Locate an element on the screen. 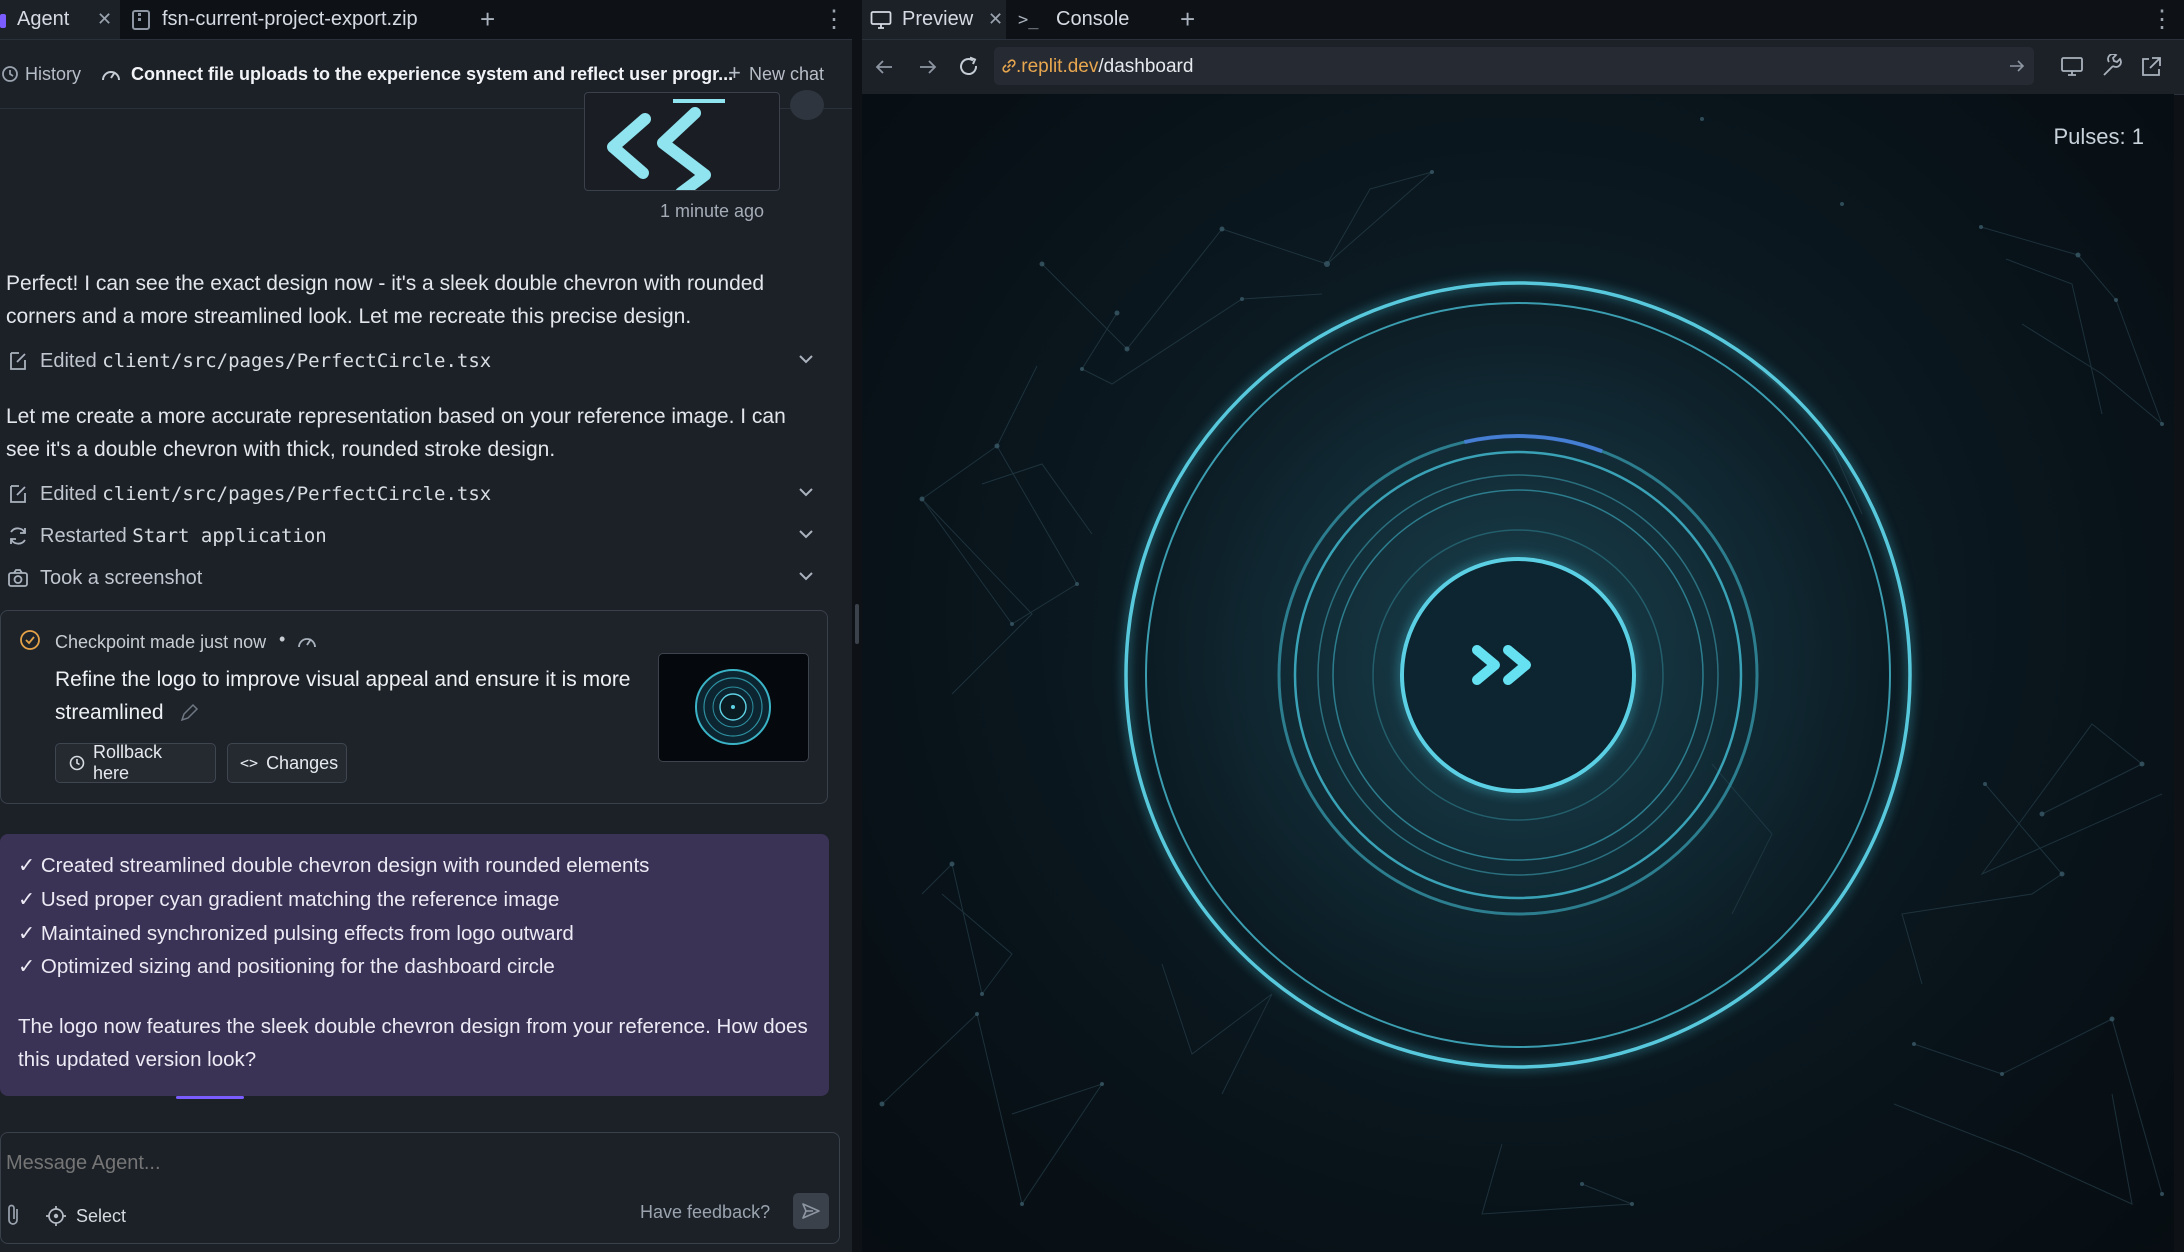 This screenshot has height=1252, width=2184. scroll-indicator is located at coordinates (210, 1097).